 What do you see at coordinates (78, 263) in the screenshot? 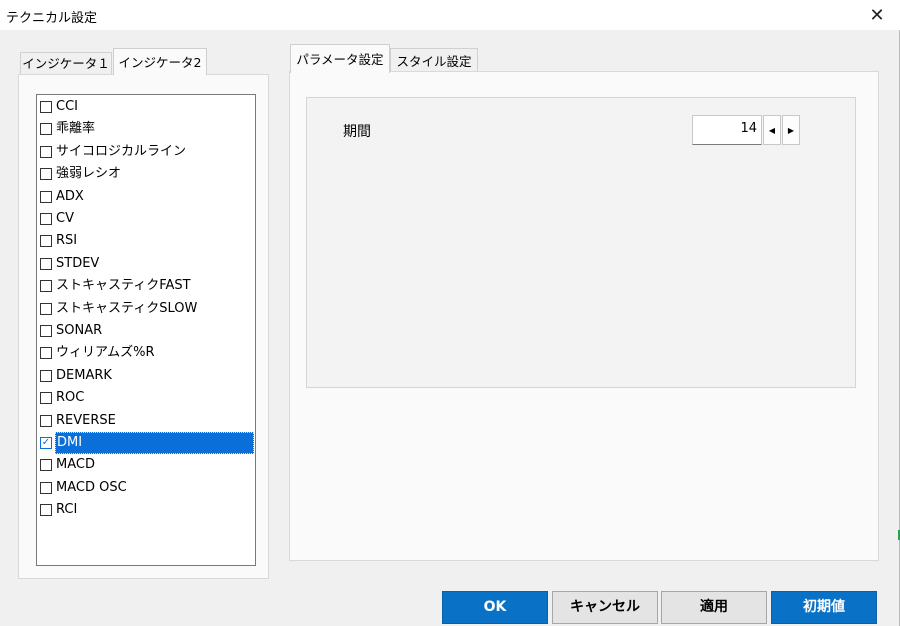
I see `indicator-label: STDEV` at bounding box center [78, 263].